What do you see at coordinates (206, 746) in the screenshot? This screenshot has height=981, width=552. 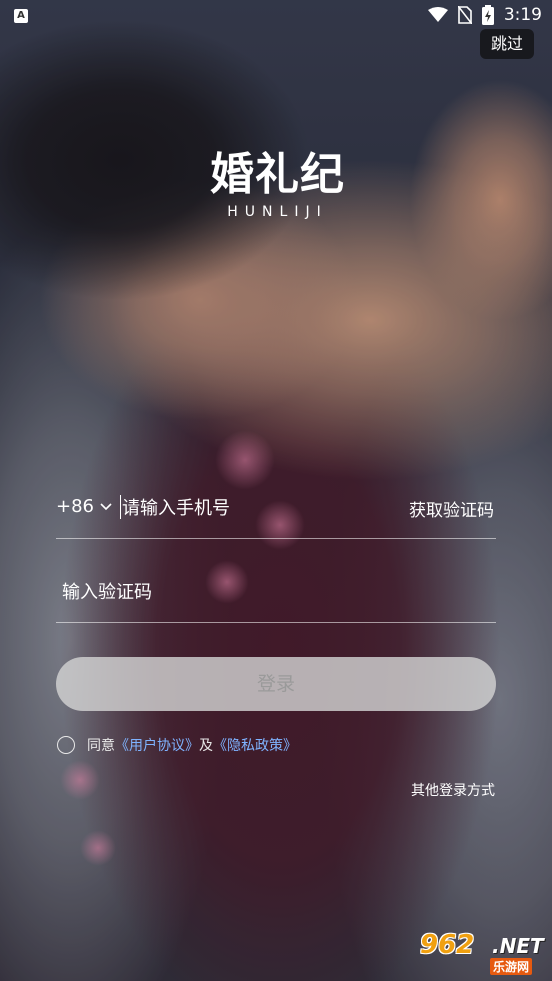 I see `agreement-joiner: 及` at bounding box center [206, 746].